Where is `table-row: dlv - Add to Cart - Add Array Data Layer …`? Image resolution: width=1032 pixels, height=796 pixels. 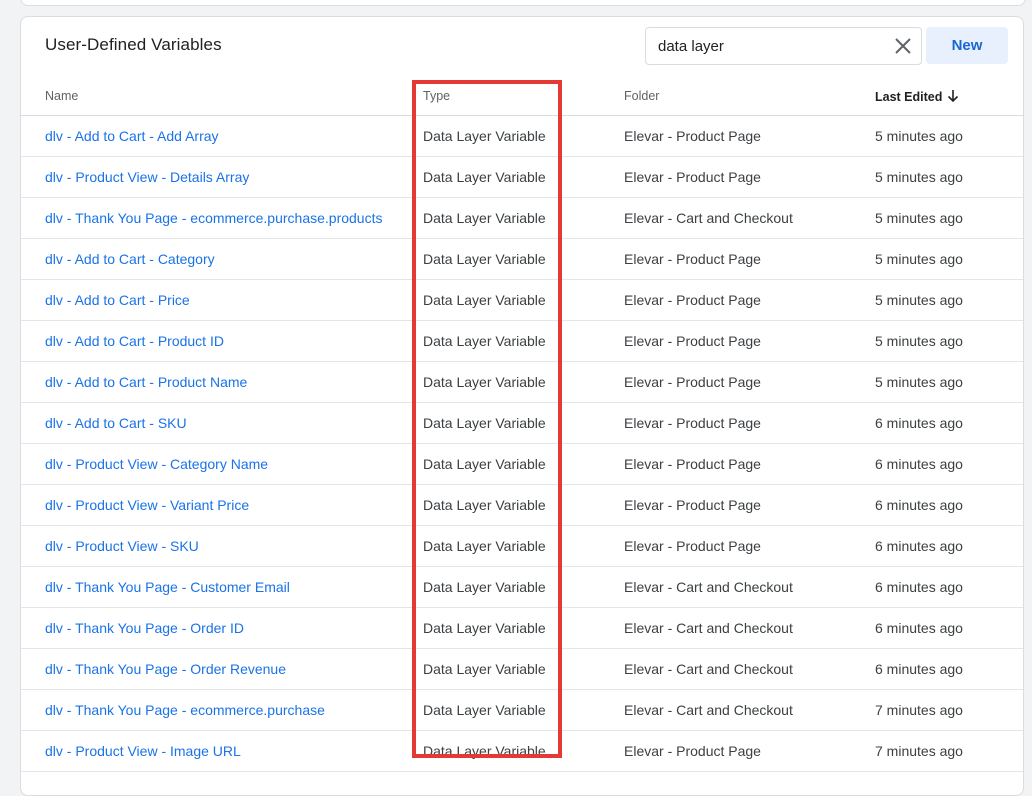 table-row: dlv - Add to Cart - Add Array Data Layer … is located at coordinates (522, 136).